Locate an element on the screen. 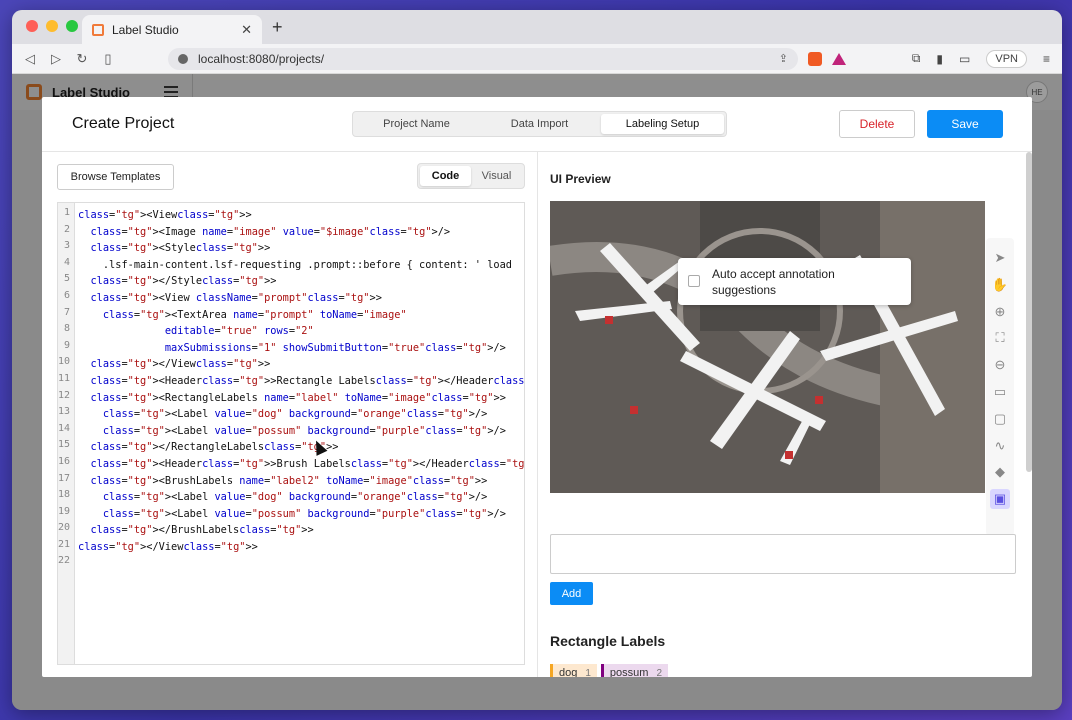 This screenshot has width=1072, height=720. code-line: class="tg"></RectangleLabelsclass="tg">> is located at coordinates (301, 447).